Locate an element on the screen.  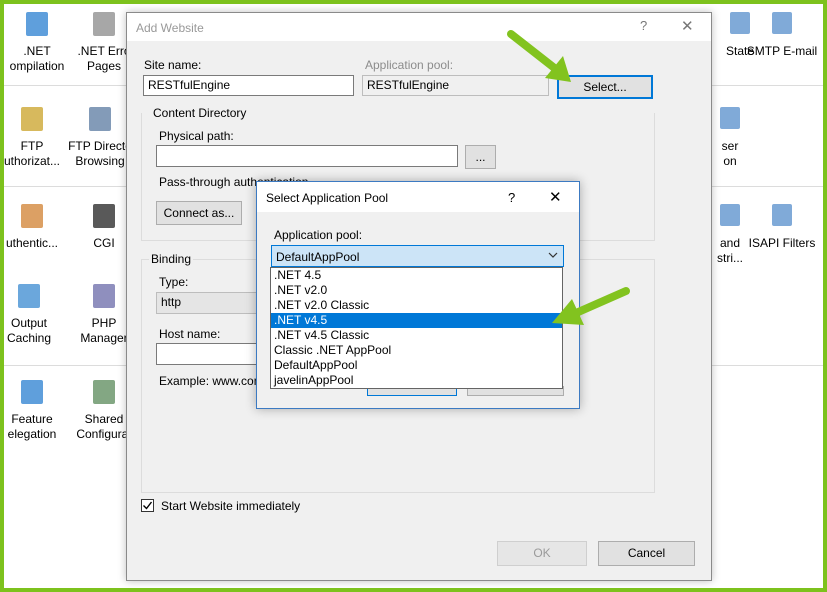
feature-tile: SMTP E-mail is located at coordinates (782, 33).